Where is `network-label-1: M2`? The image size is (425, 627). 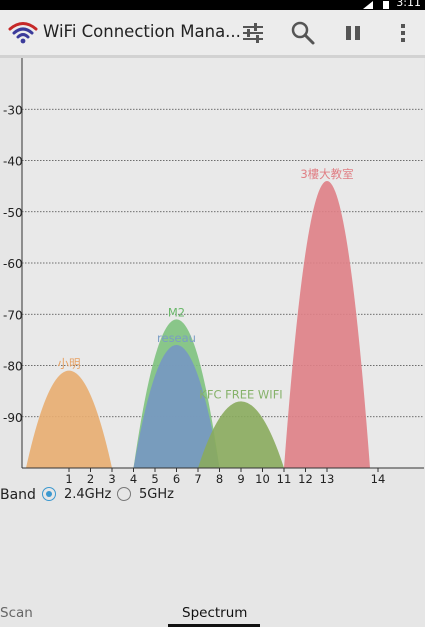 network-label-1: M2 is located at coordinates (176, 312).